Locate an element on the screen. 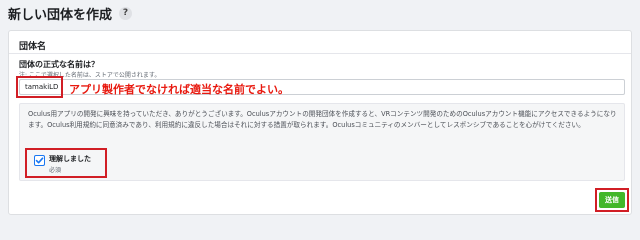 The image size is (640, 240). question-circle-icon: ? is located at coordinates (126, 13).